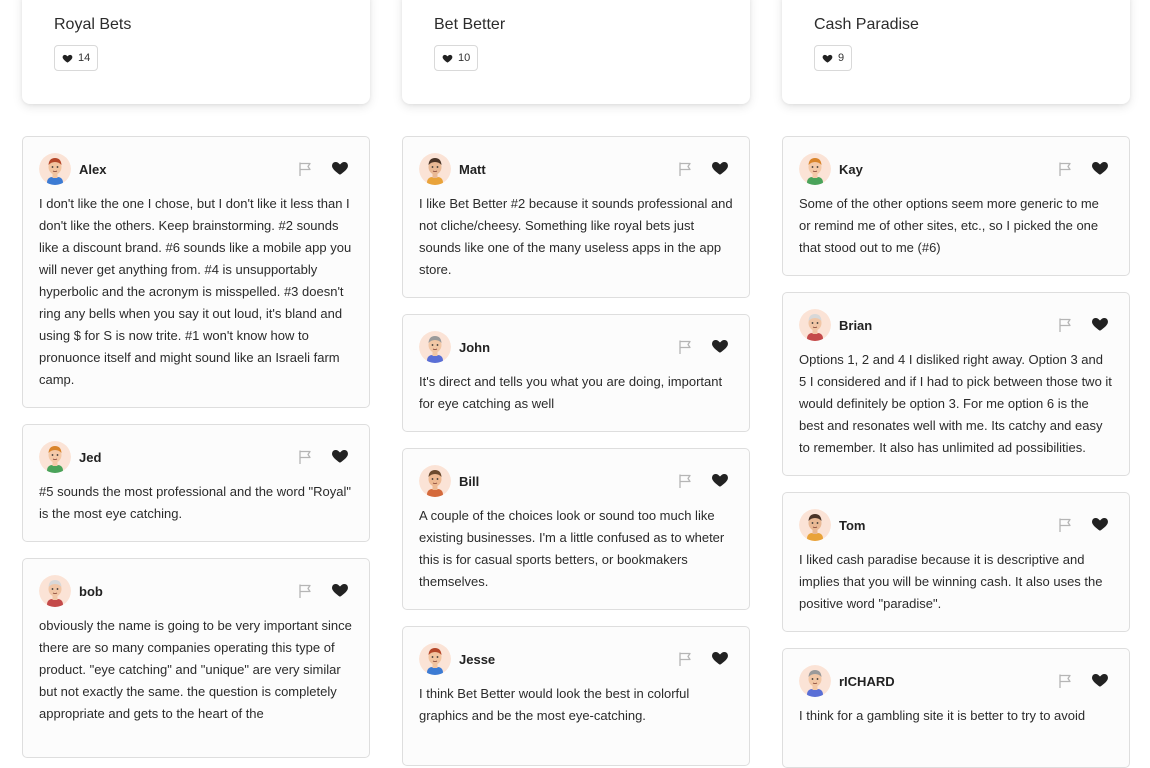 This screenshot has height=768, width=1150. Describe the element at coordinates (84, 58) in the screenshot. I see `like-count: 14` at that location.